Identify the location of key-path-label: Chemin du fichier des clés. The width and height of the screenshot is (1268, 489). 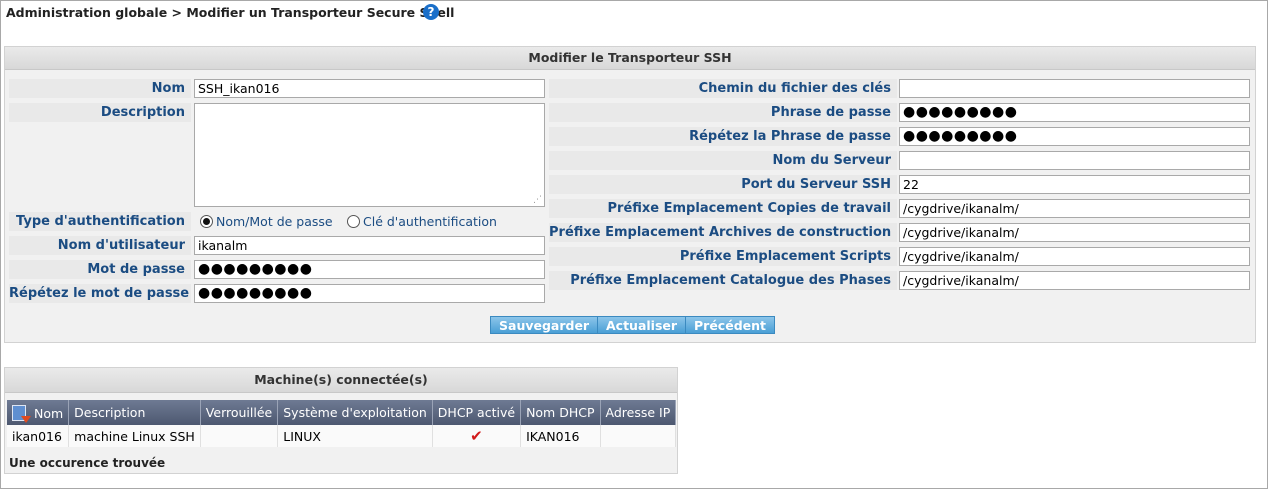
(723, 88).